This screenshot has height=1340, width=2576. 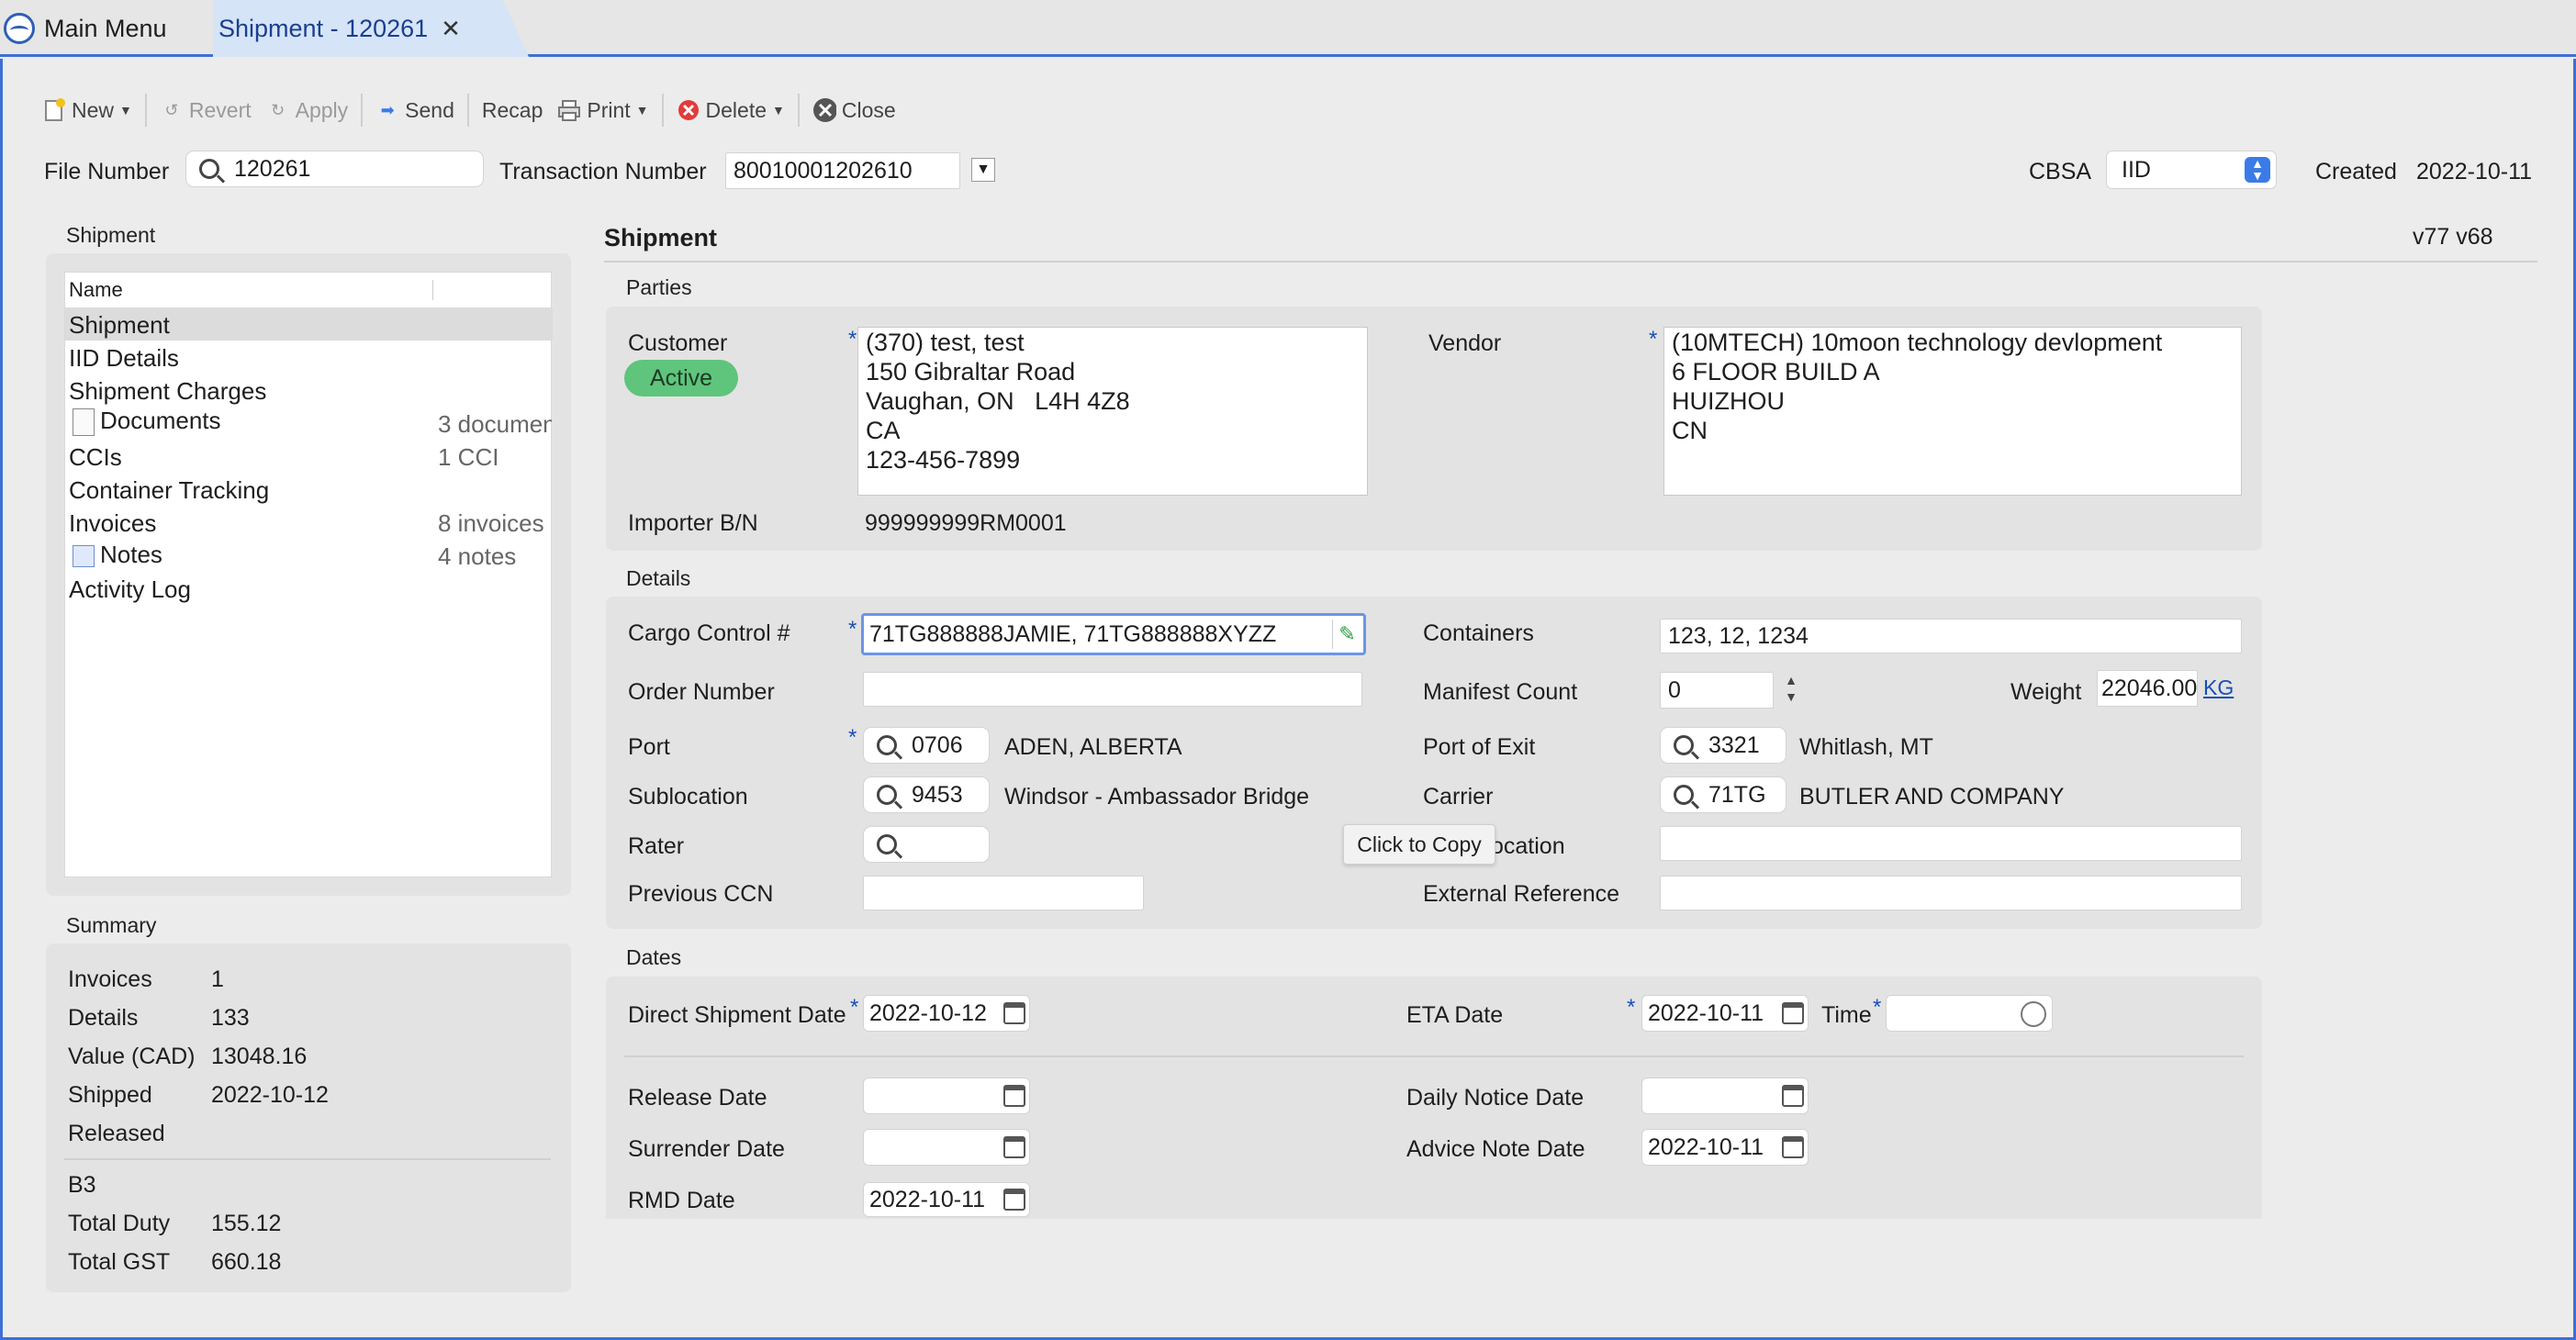 I want to click on summary-label: Shipped, so click(x=110, y=1095).